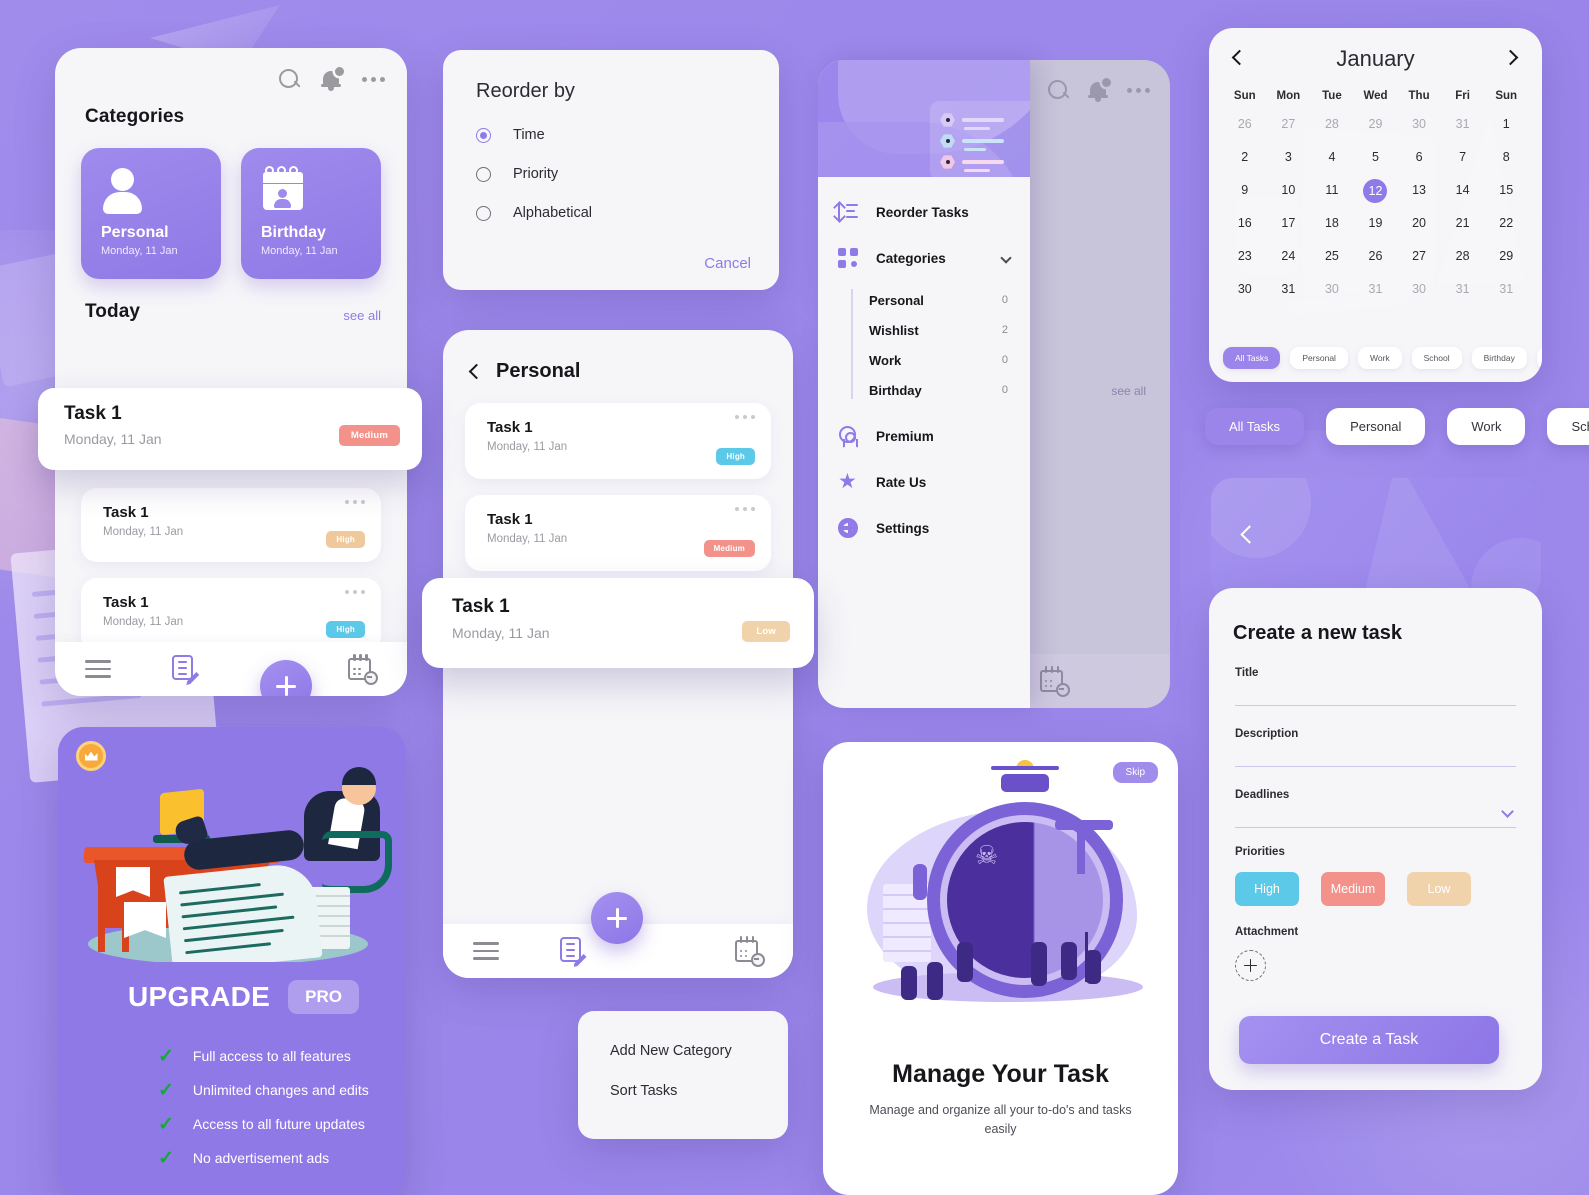 The height and width of the screenshot is (1195, 1589). What do you see at coordinates (1289, 256) in the screenshot?
I see `calendar-day: 24` at bounding box center [1289, 256].